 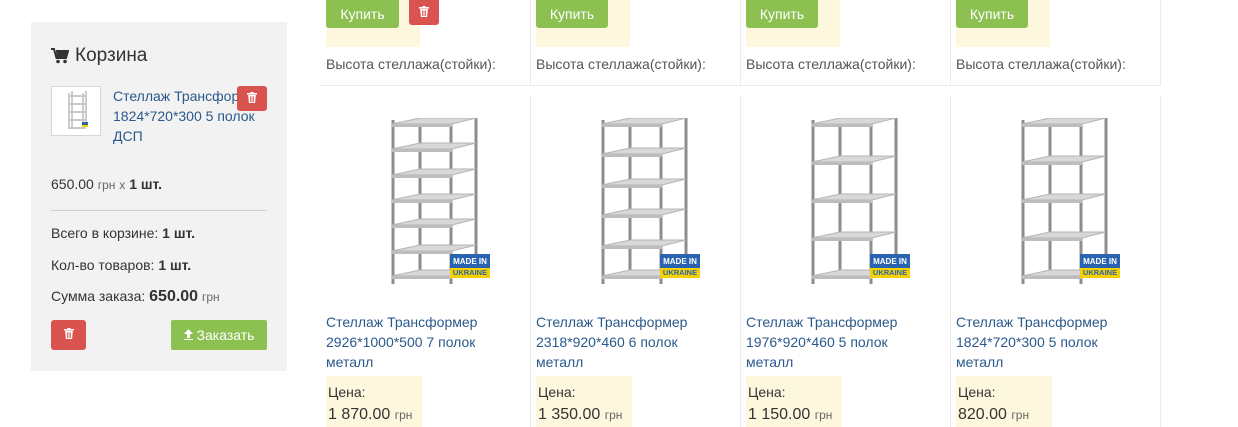 What do you see at coordinates (1004, 401) in the screenshot?
I see `product-price-box: Цена: 820.00 грн` at bounding box center [1004, 401].